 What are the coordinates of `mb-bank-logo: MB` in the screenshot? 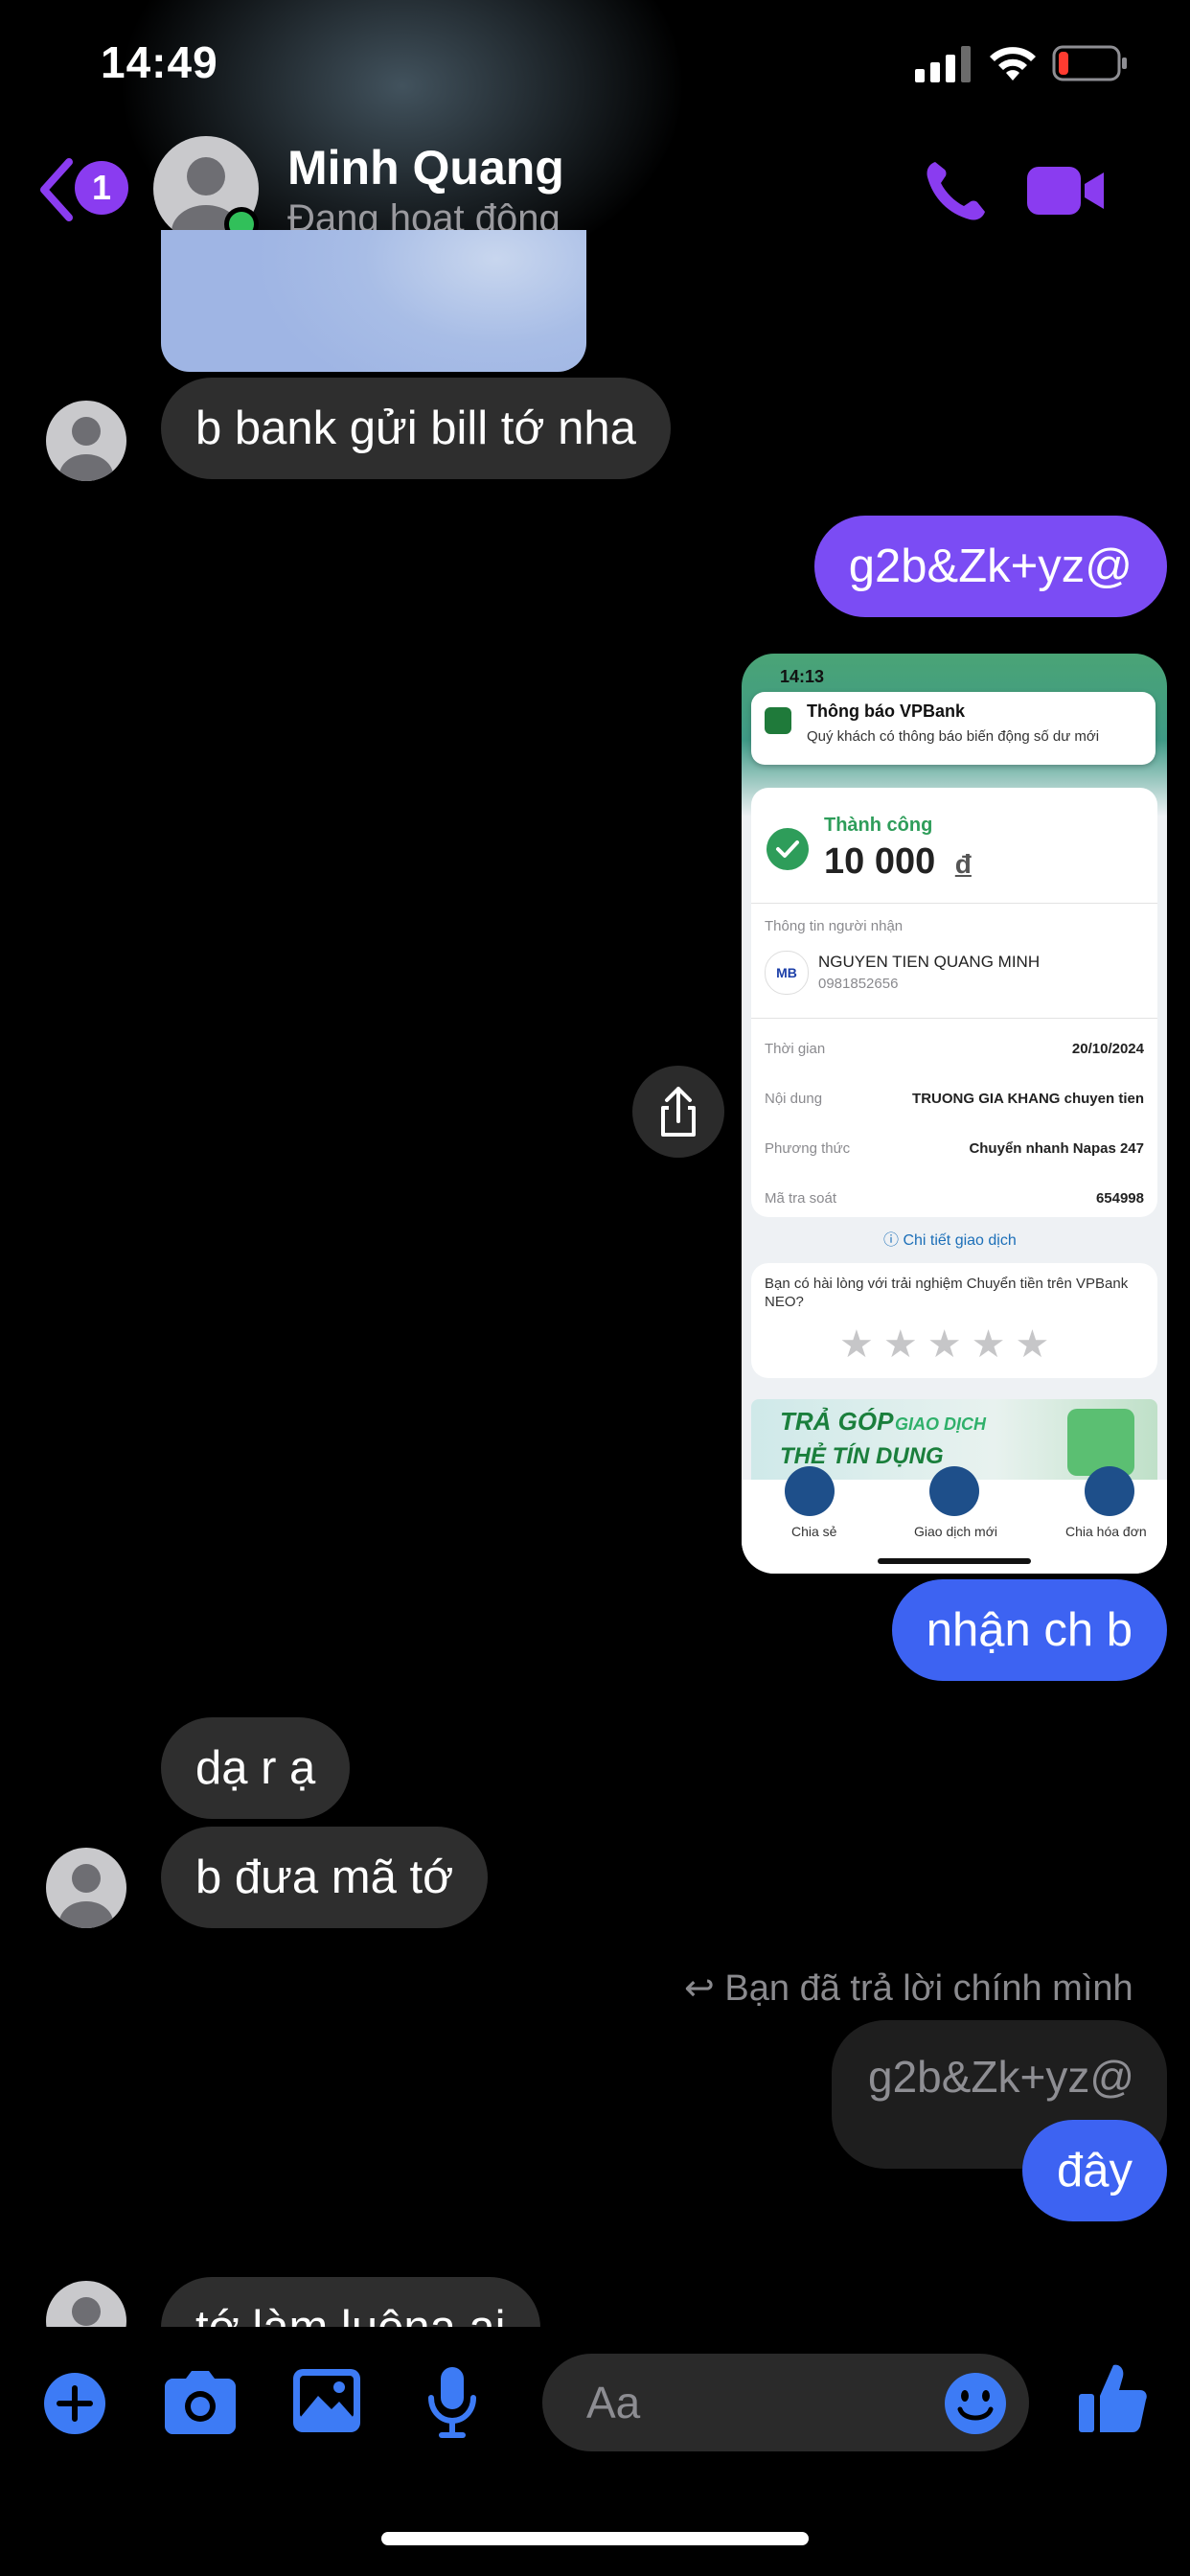 It's located at (787, 973).